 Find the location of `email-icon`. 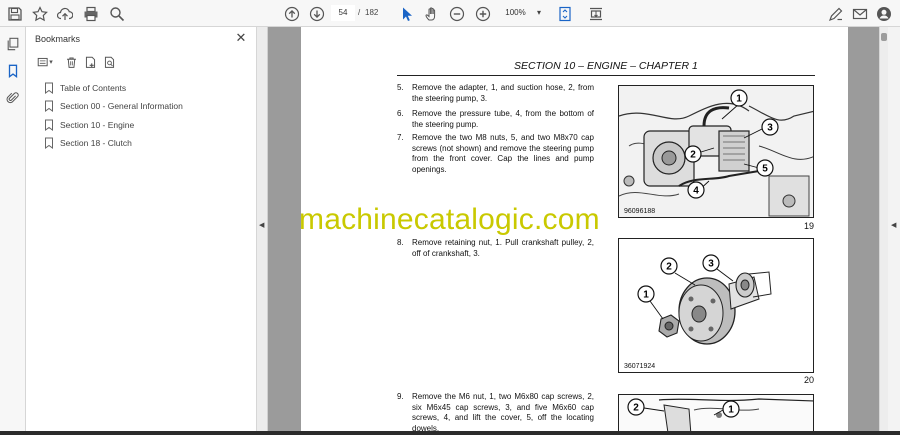

email-icon is located at coordinates (860, 13).